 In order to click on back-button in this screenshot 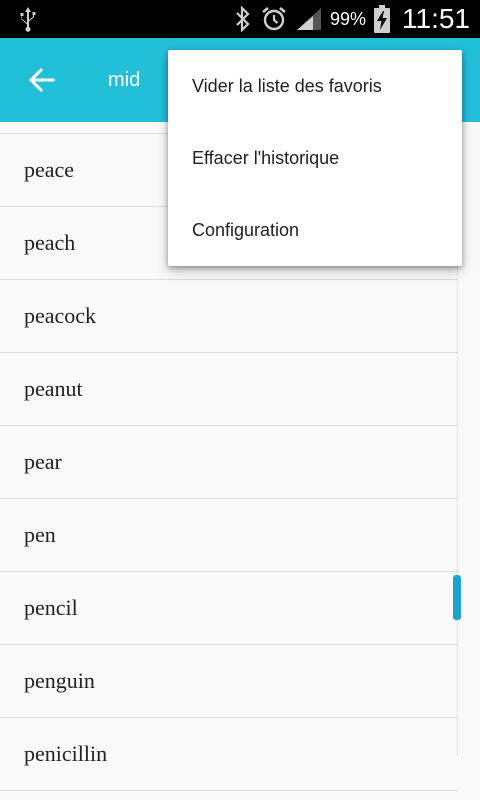, I will do `click(42, 80)`.